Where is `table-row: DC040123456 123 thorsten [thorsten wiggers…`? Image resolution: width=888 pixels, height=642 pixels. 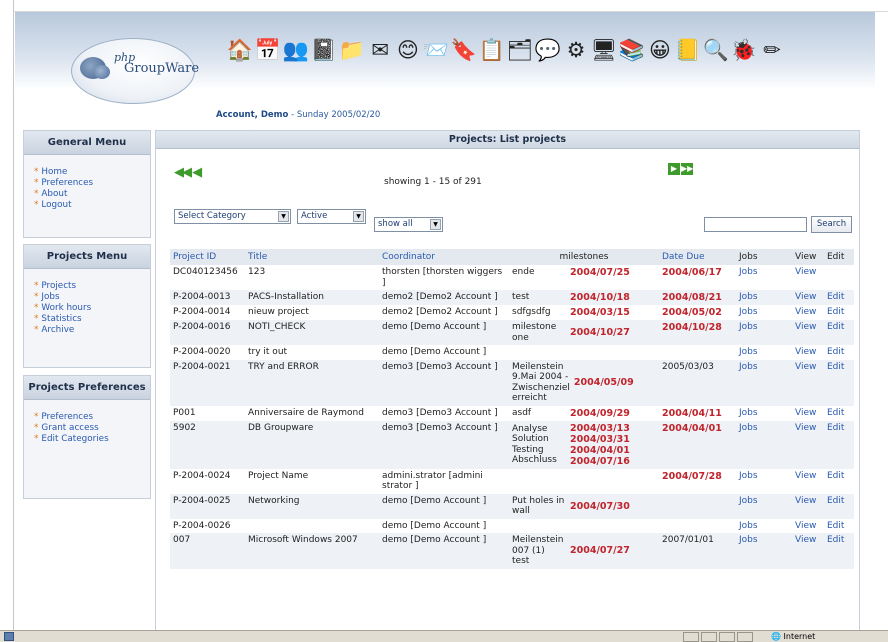 table-row: DC040123456 123 thorsten [thorsten wiggers… is located at coordinates (512, 277).